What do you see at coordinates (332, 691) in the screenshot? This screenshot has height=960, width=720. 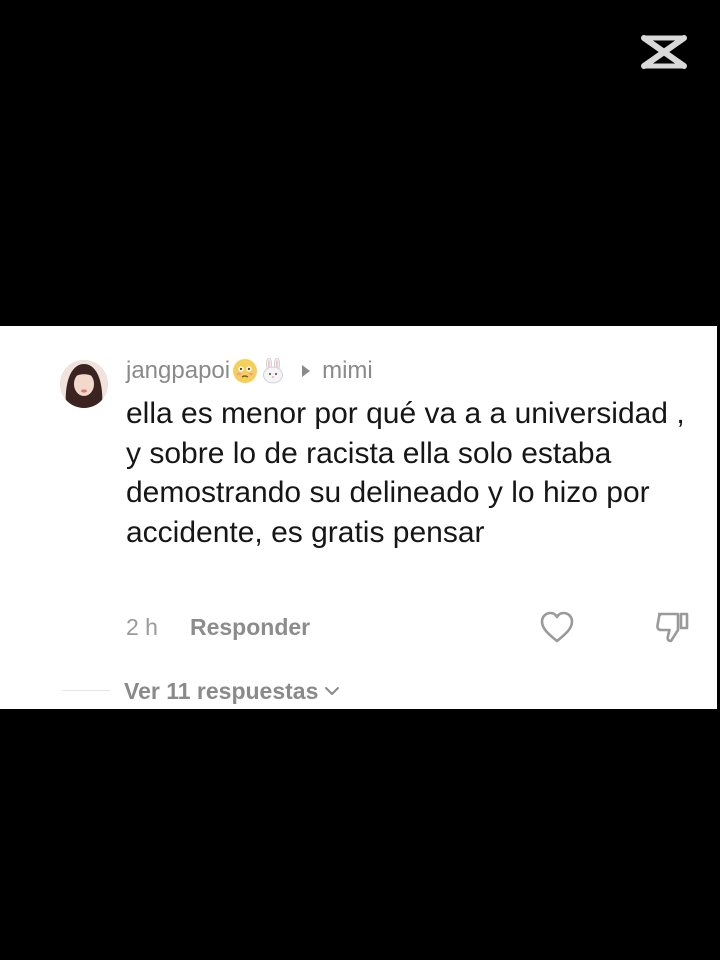 I see `chevron-down-icon` at bounding box center [332, 691].